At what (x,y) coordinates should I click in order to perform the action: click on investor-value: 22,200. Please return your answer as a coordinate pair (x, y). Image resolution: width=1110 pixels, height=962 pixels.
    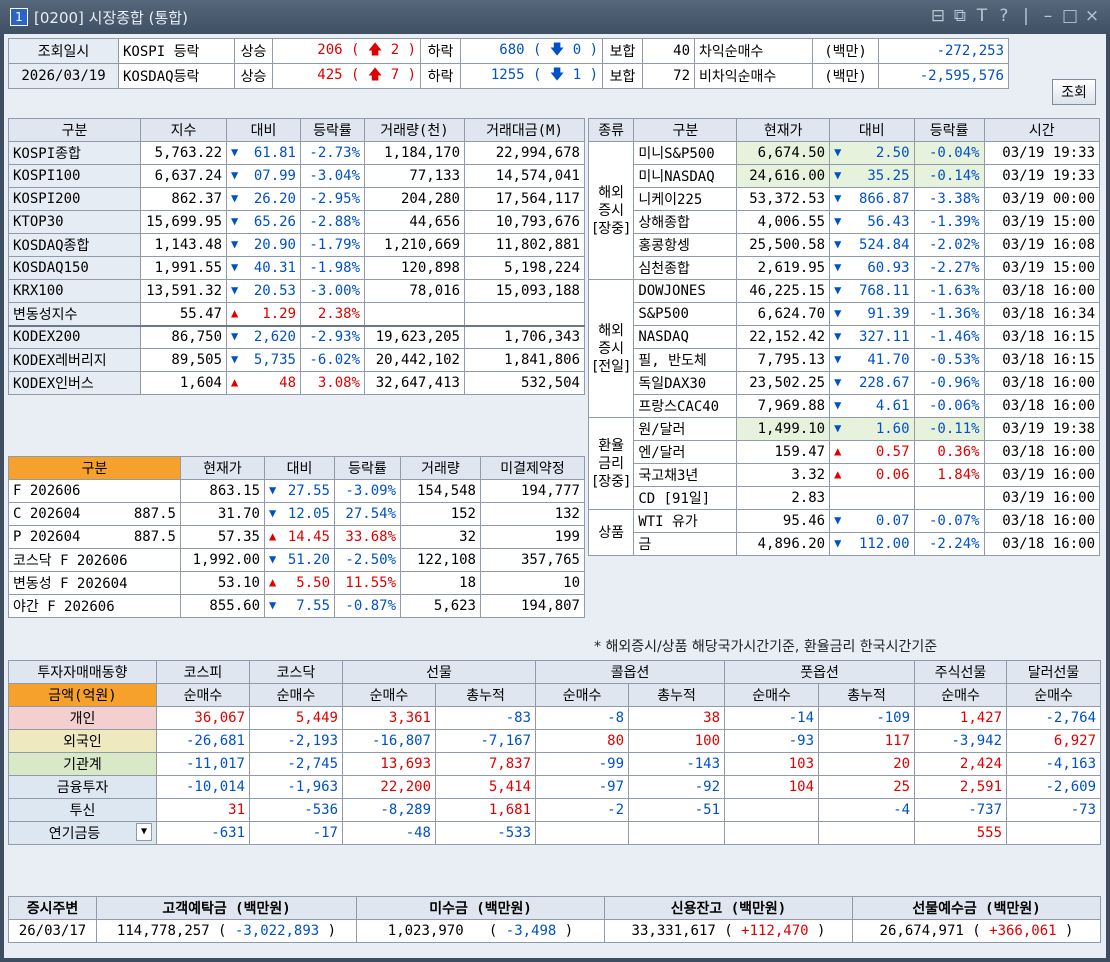
    Looking at the image, I should click on (389, 787).